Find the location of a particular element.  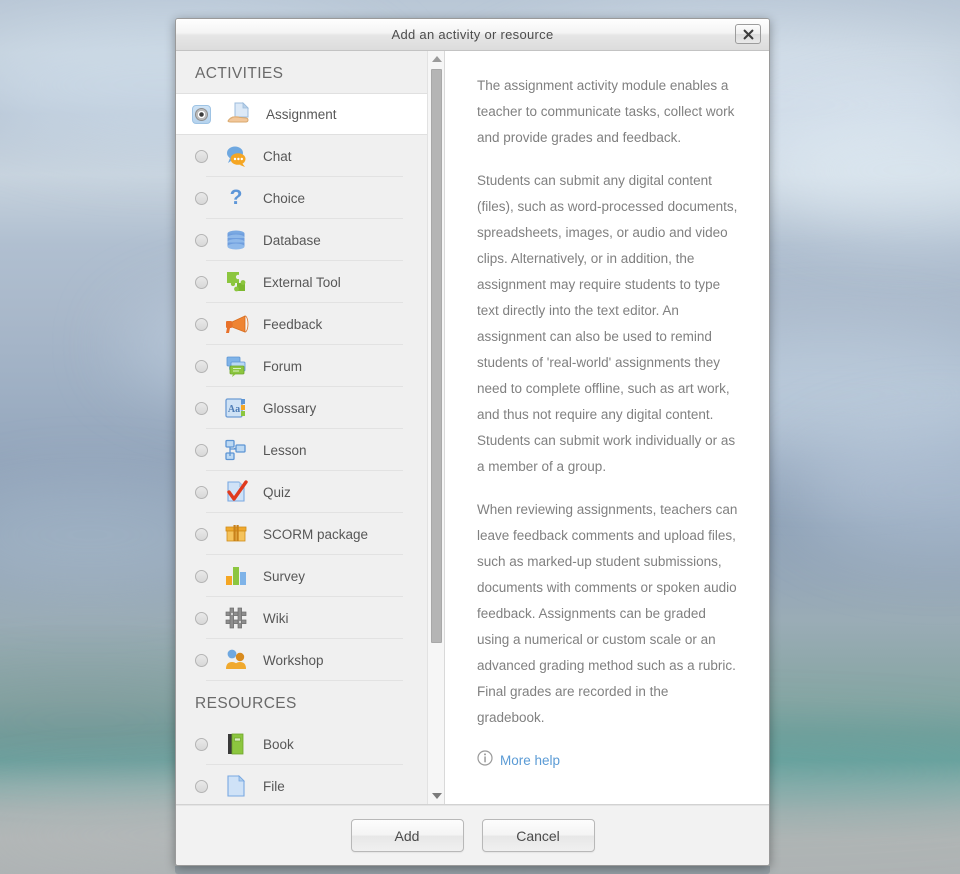

scroll-down-button is located at coordinates (436, 796).